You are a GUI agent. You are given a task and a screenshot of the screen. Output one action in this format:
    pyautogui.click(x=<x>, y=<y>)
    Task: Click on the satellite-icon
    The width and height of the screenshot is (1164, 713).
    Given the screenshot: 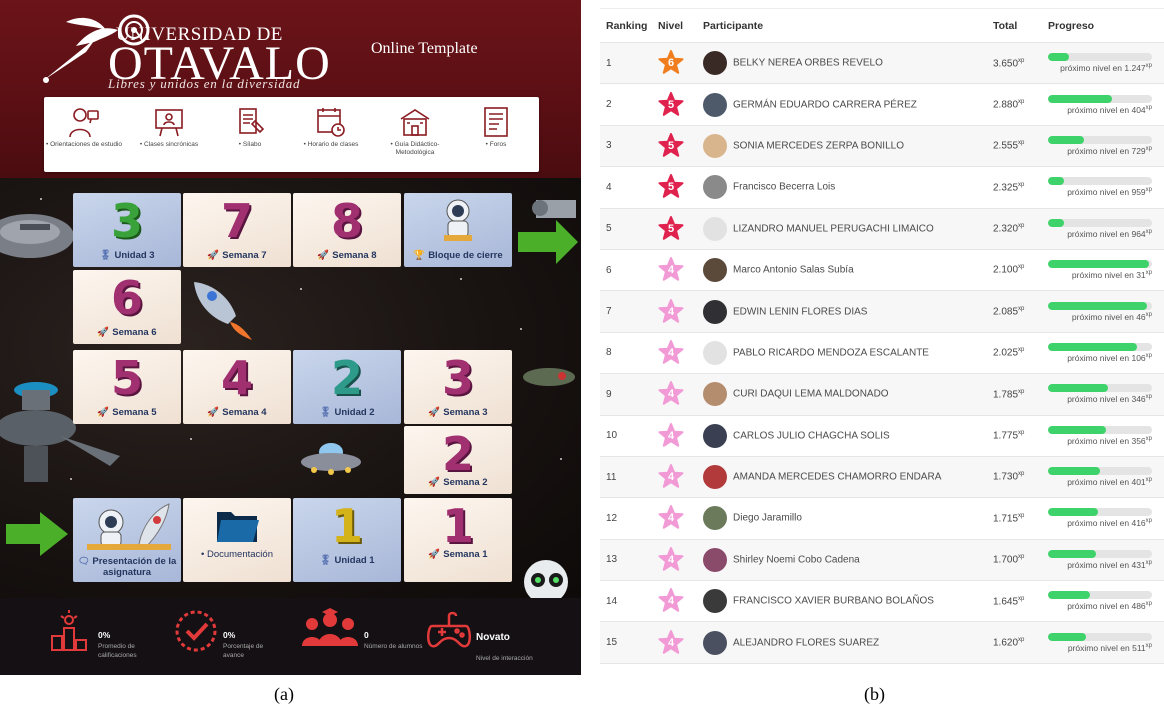 What is the action you would take?
    pyautogui.click(x=548, y=232)
    